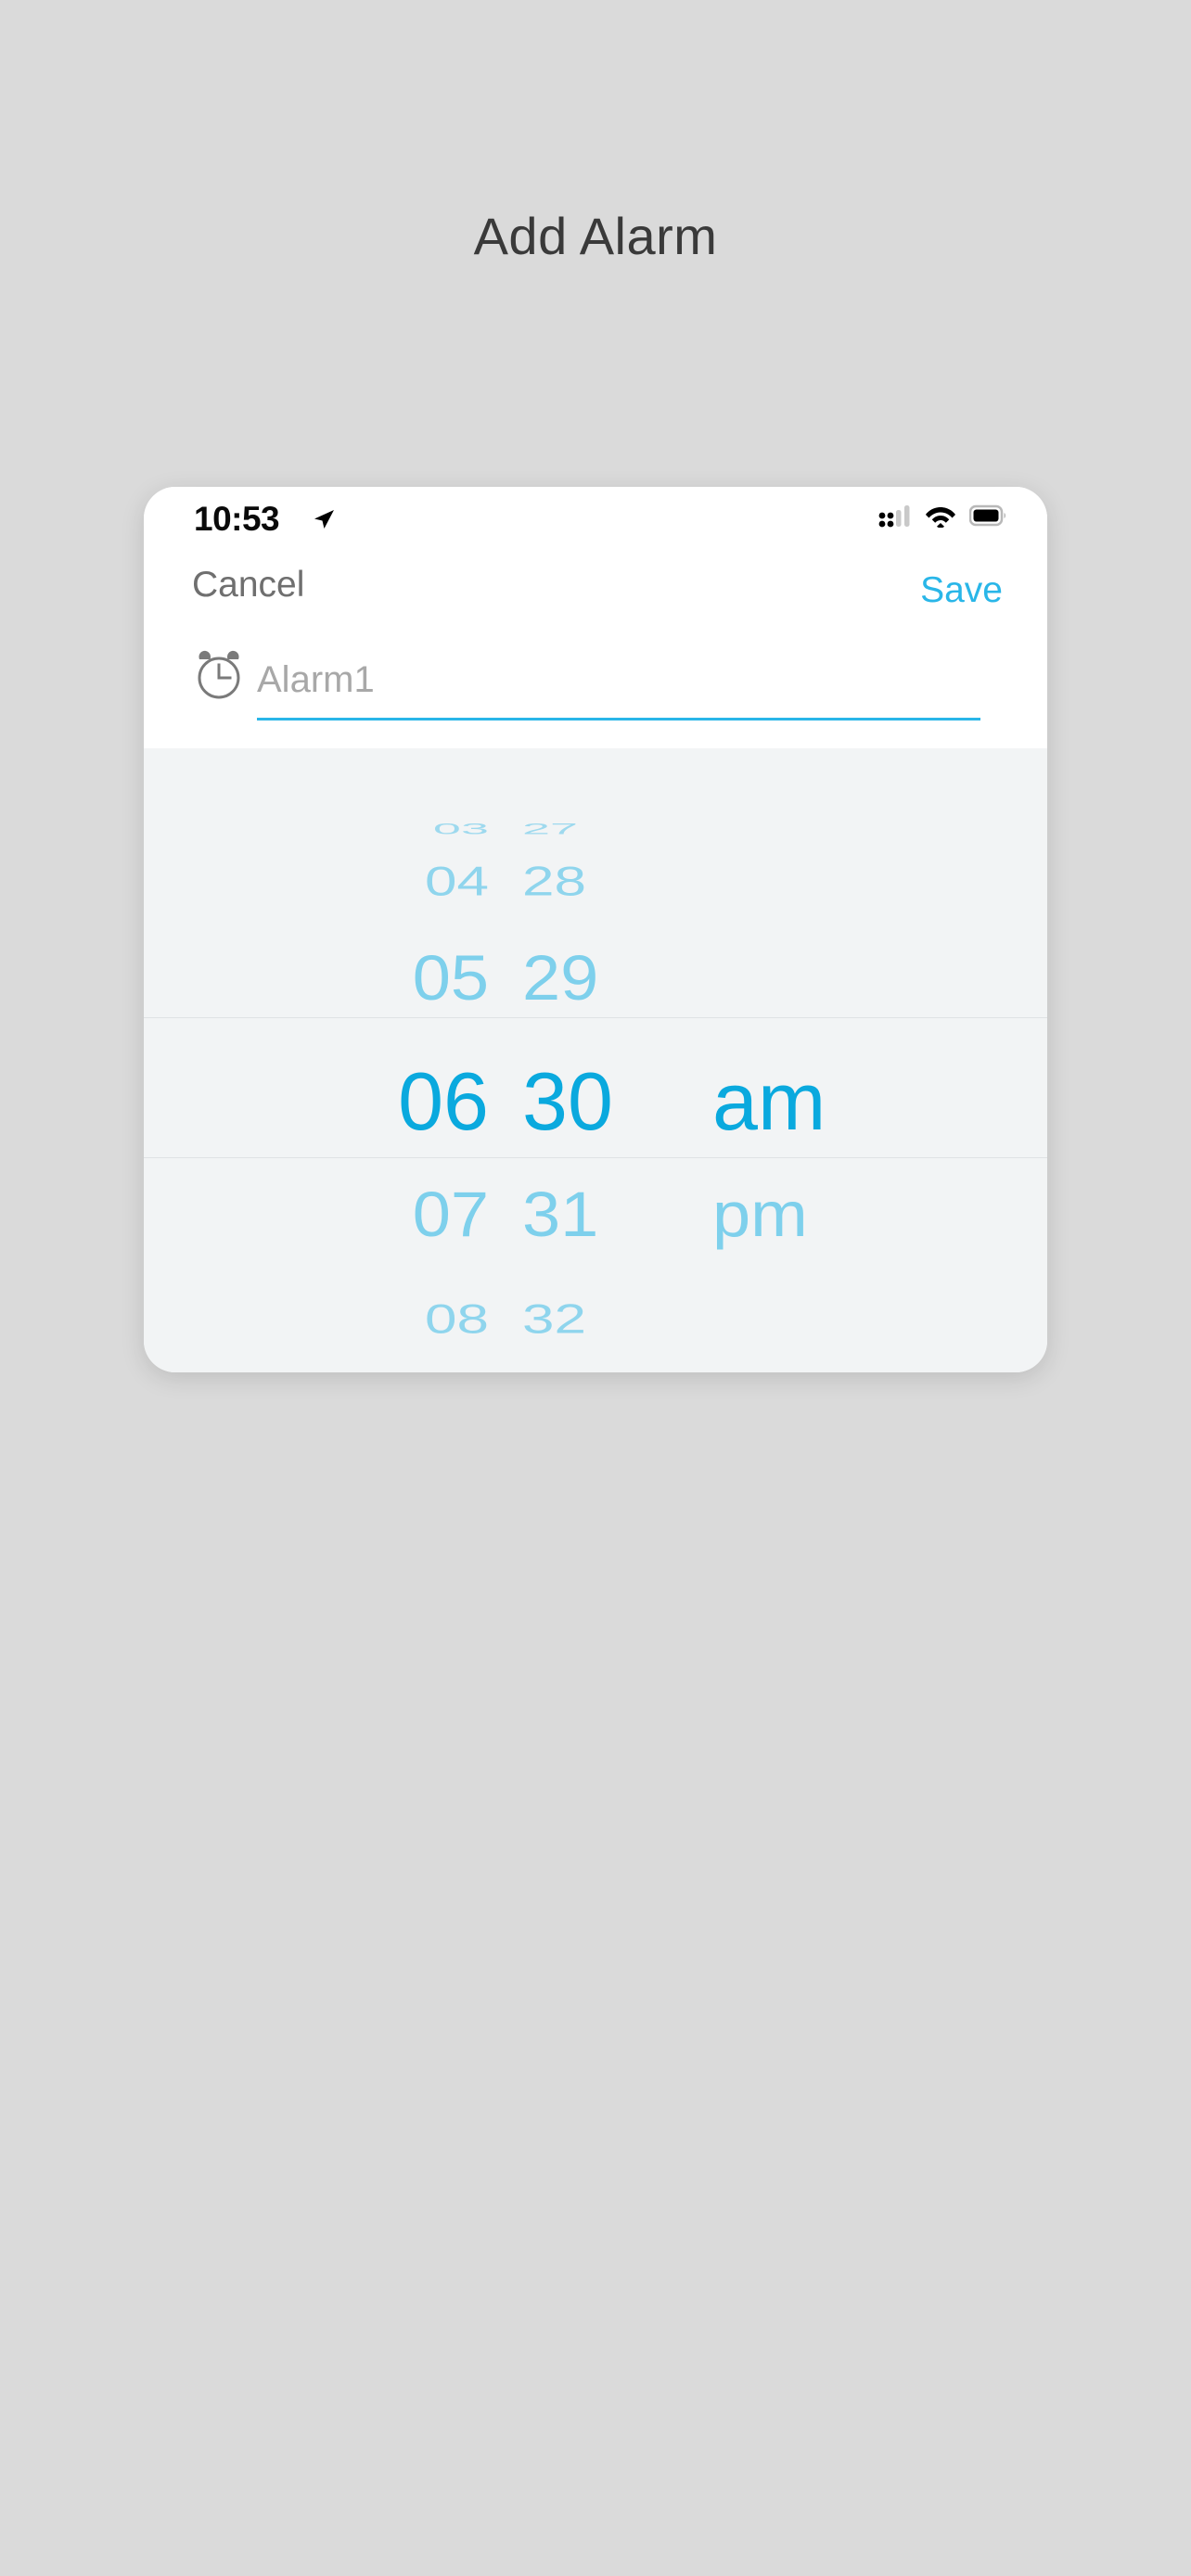  Describe the element at coordinates (560, 977) in the screenshot. I see `picker-minute: 29` at that location.